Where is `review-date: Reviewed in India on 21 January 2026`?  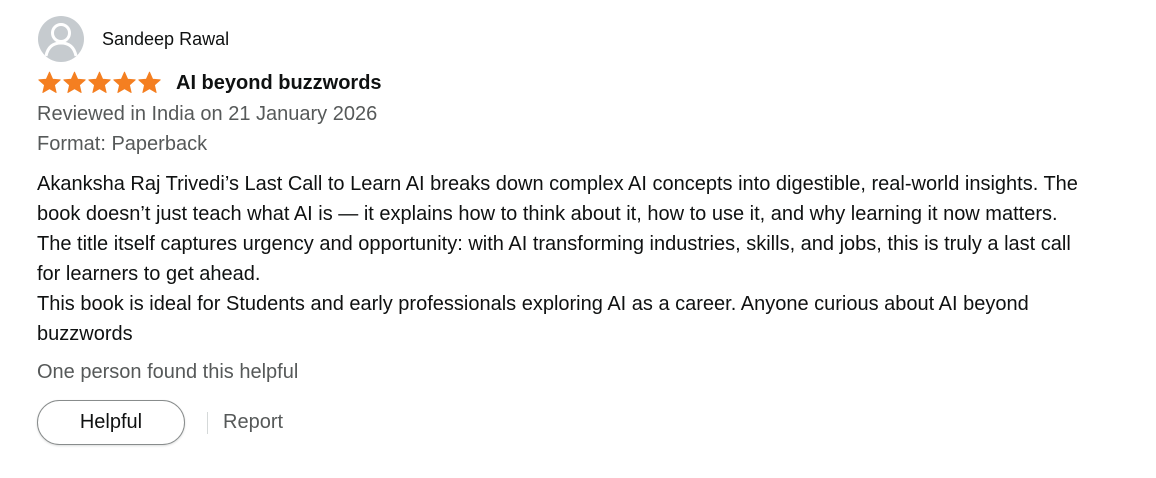 review-date: Reviewed in India on 21 January 2026 is located at coordinates (207, 114).